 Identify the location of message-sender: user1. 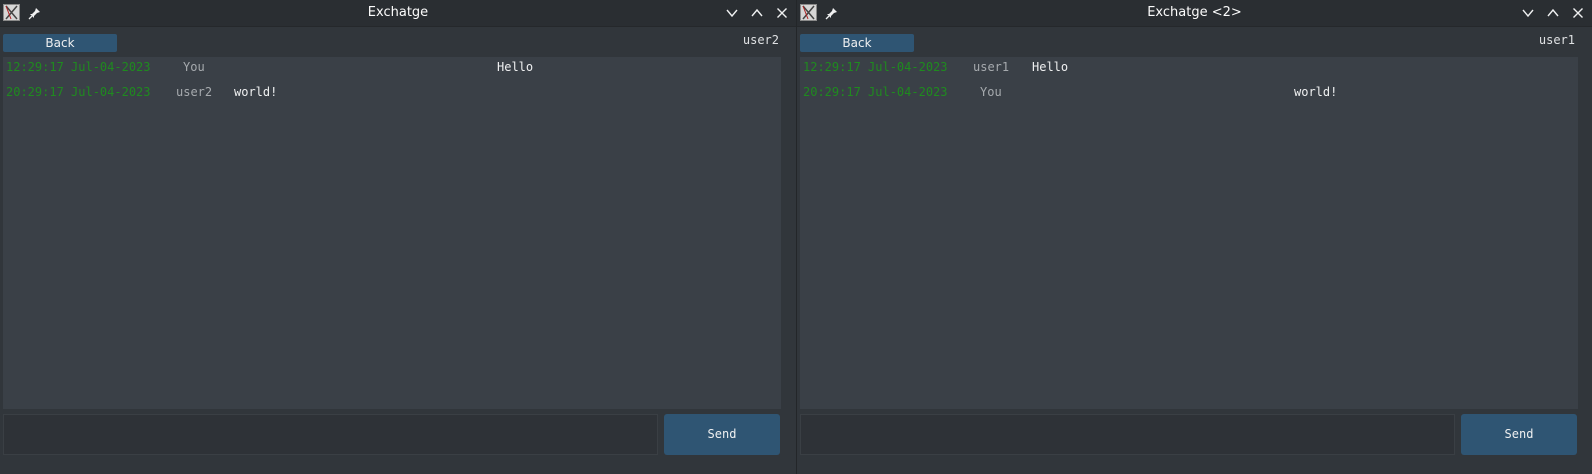
(991, 67).